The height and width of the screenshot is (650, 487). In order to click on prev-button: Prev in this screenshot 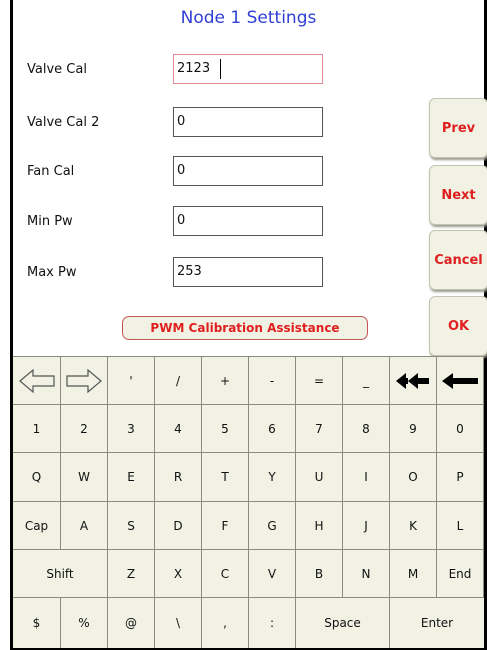, I will do `click(458, 128)`.